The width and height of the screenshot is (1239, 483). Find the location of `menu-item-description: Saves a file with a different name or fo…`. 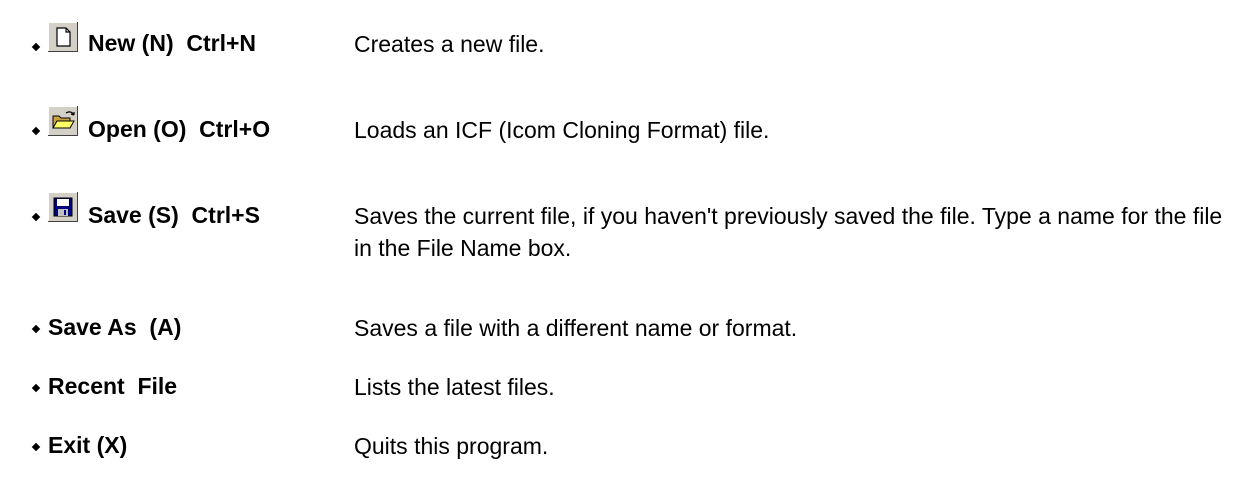

menu-item-description: Saves a file with a different name or fo… is located at coordinates (576, 328).